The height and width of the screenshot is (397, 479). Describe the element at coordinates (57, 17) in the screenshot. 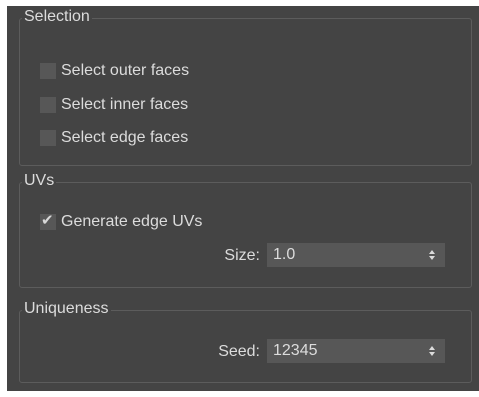

I see `selection-group-title: Selection` at that location.